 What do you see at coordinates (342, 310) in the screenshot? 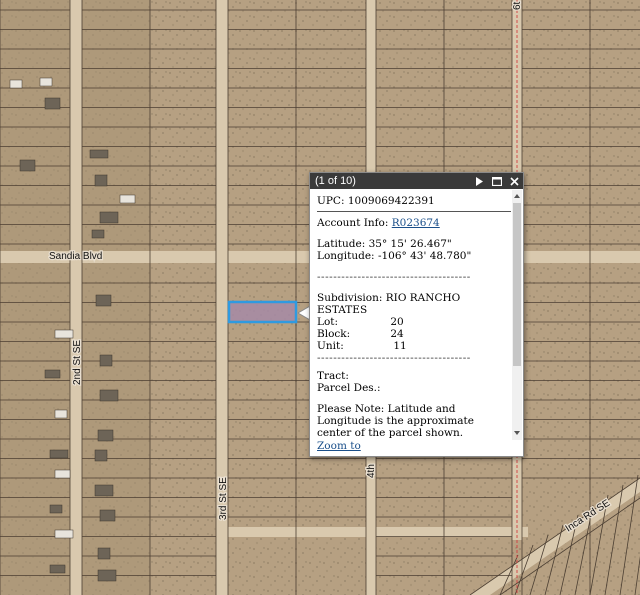
I see `subdivision-value-line2: ESTATES` at bounding box center [342, 310].